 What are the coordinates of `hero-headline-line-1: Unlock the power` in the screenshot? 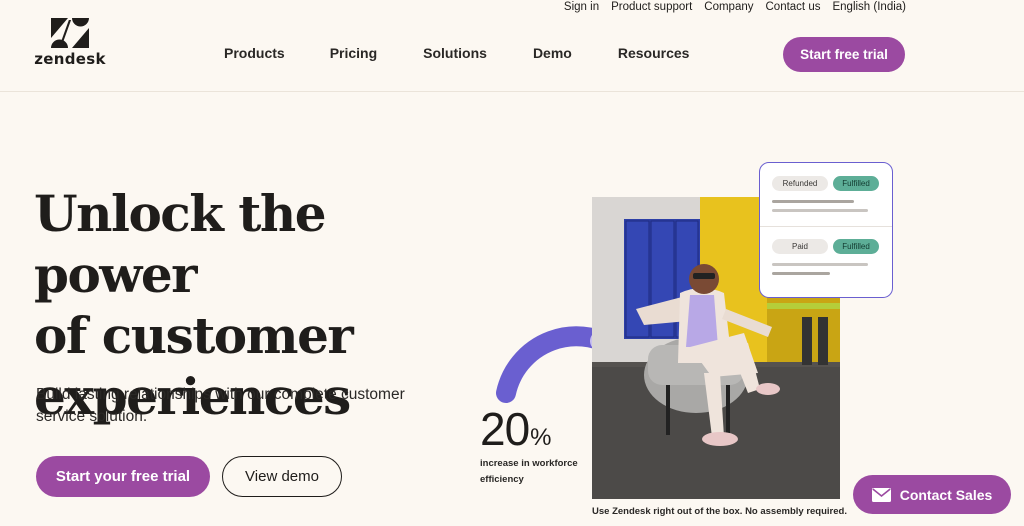 It's located at (180, 244).